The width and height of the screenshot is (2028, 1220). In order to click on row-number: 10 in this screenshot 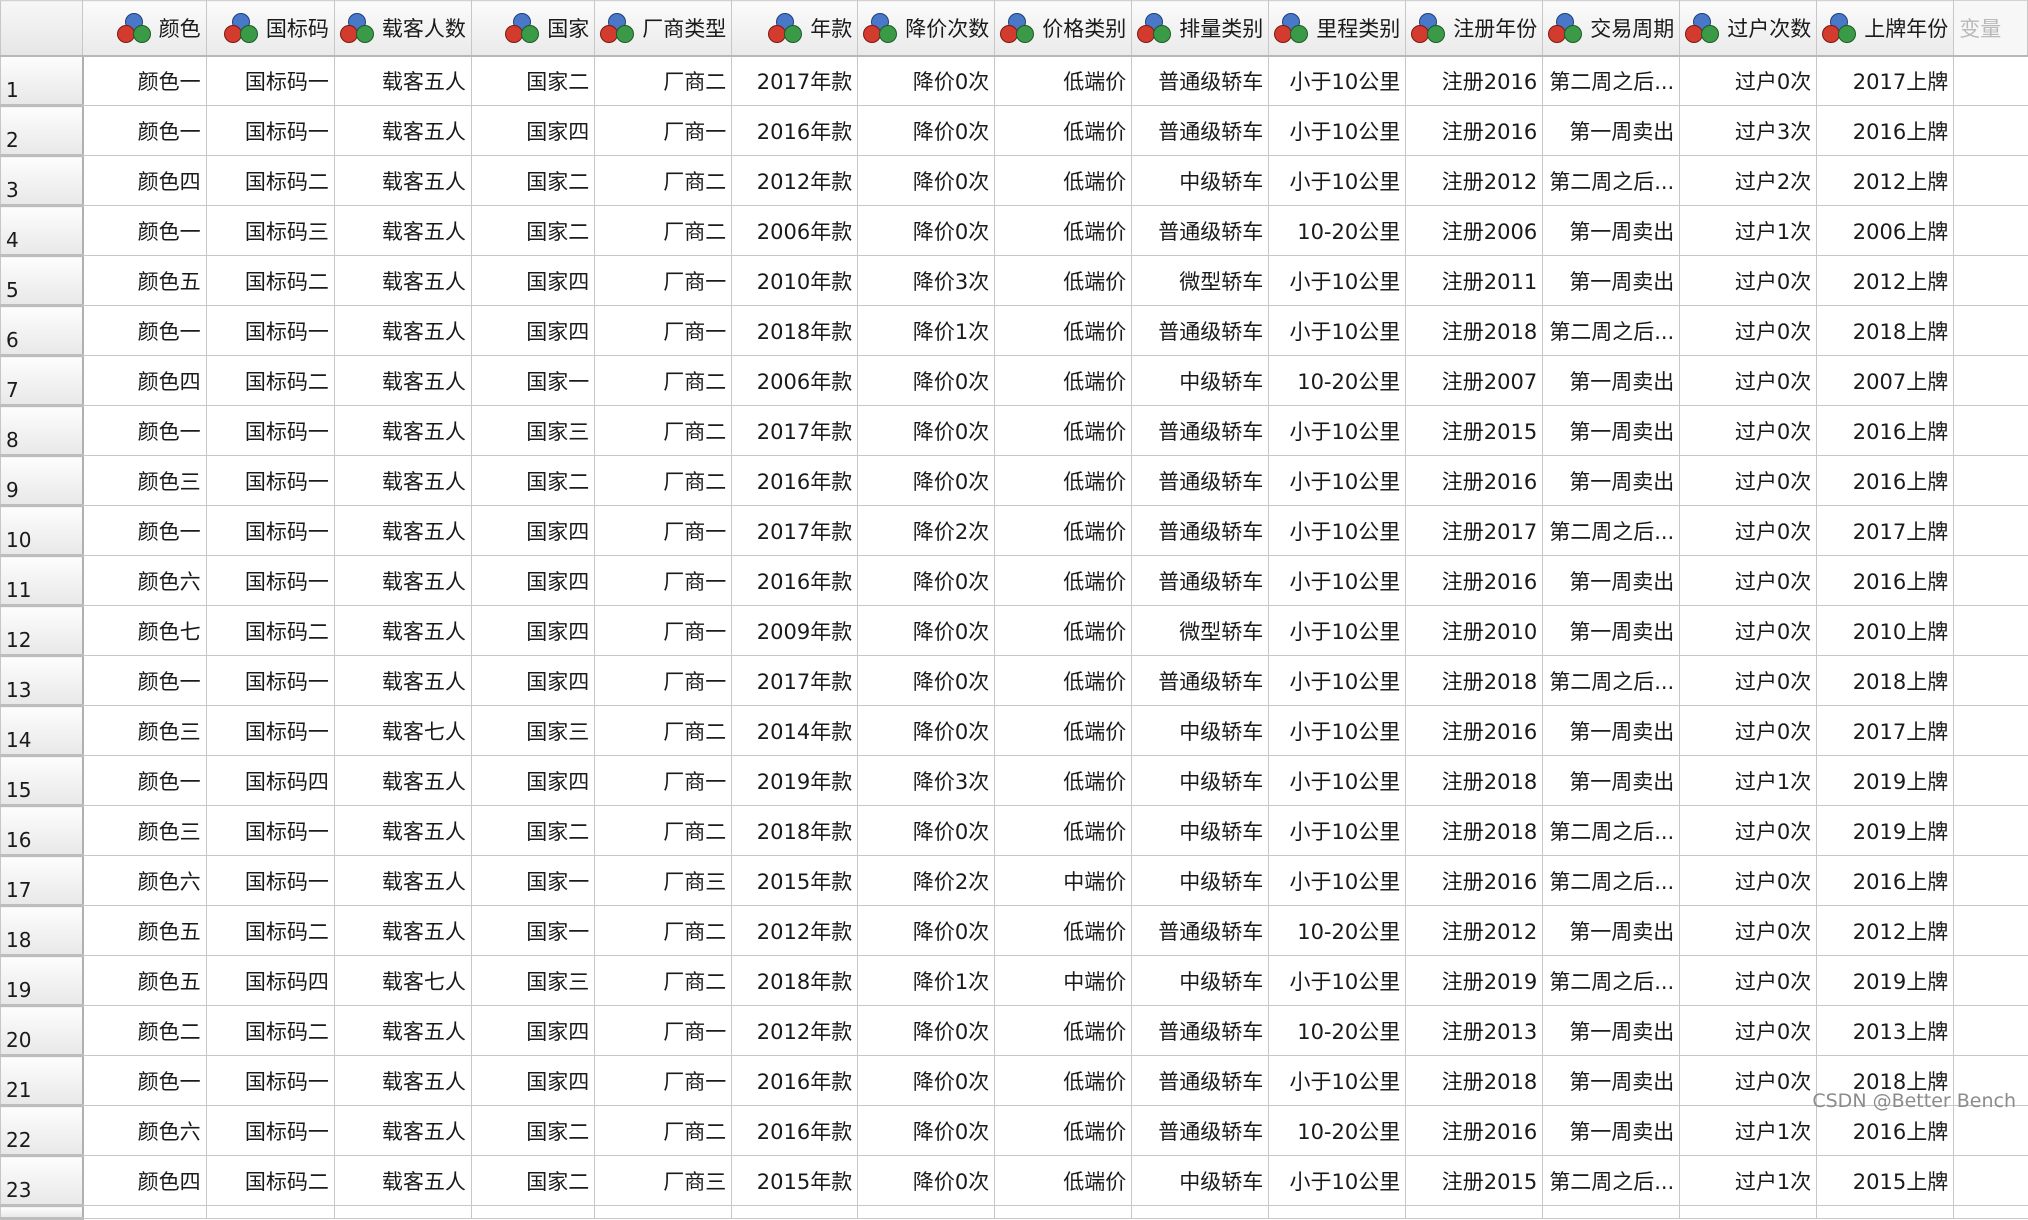, I will do `click(42, 531)`.